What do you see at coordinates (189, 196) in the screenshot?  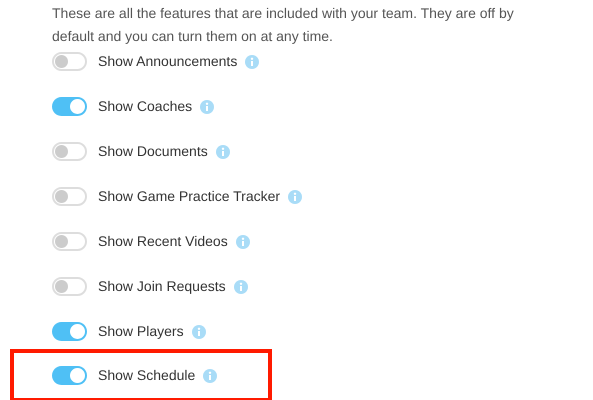 I see `feature-label: Show Game Practice Tracker` at bounding box center [189, 196].